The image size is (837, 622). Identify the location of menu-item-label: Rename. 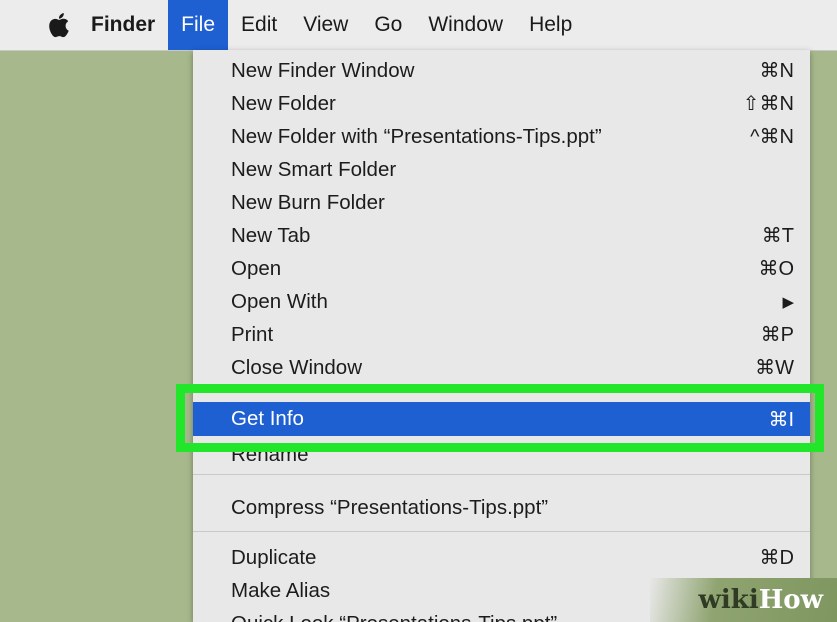
(270, 454).